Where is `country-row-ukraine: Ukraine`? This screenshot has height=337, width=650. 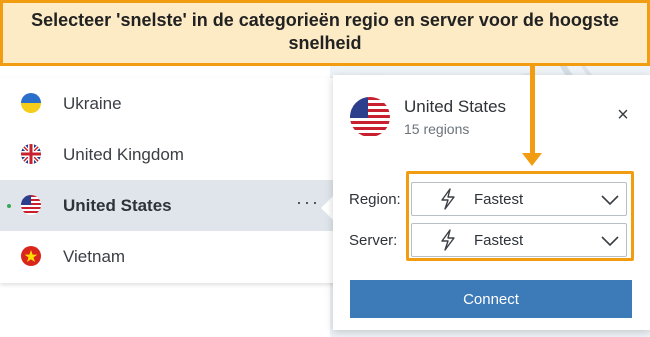
country-row-ukraine: Ukraine is located at coordinates (171, 103).